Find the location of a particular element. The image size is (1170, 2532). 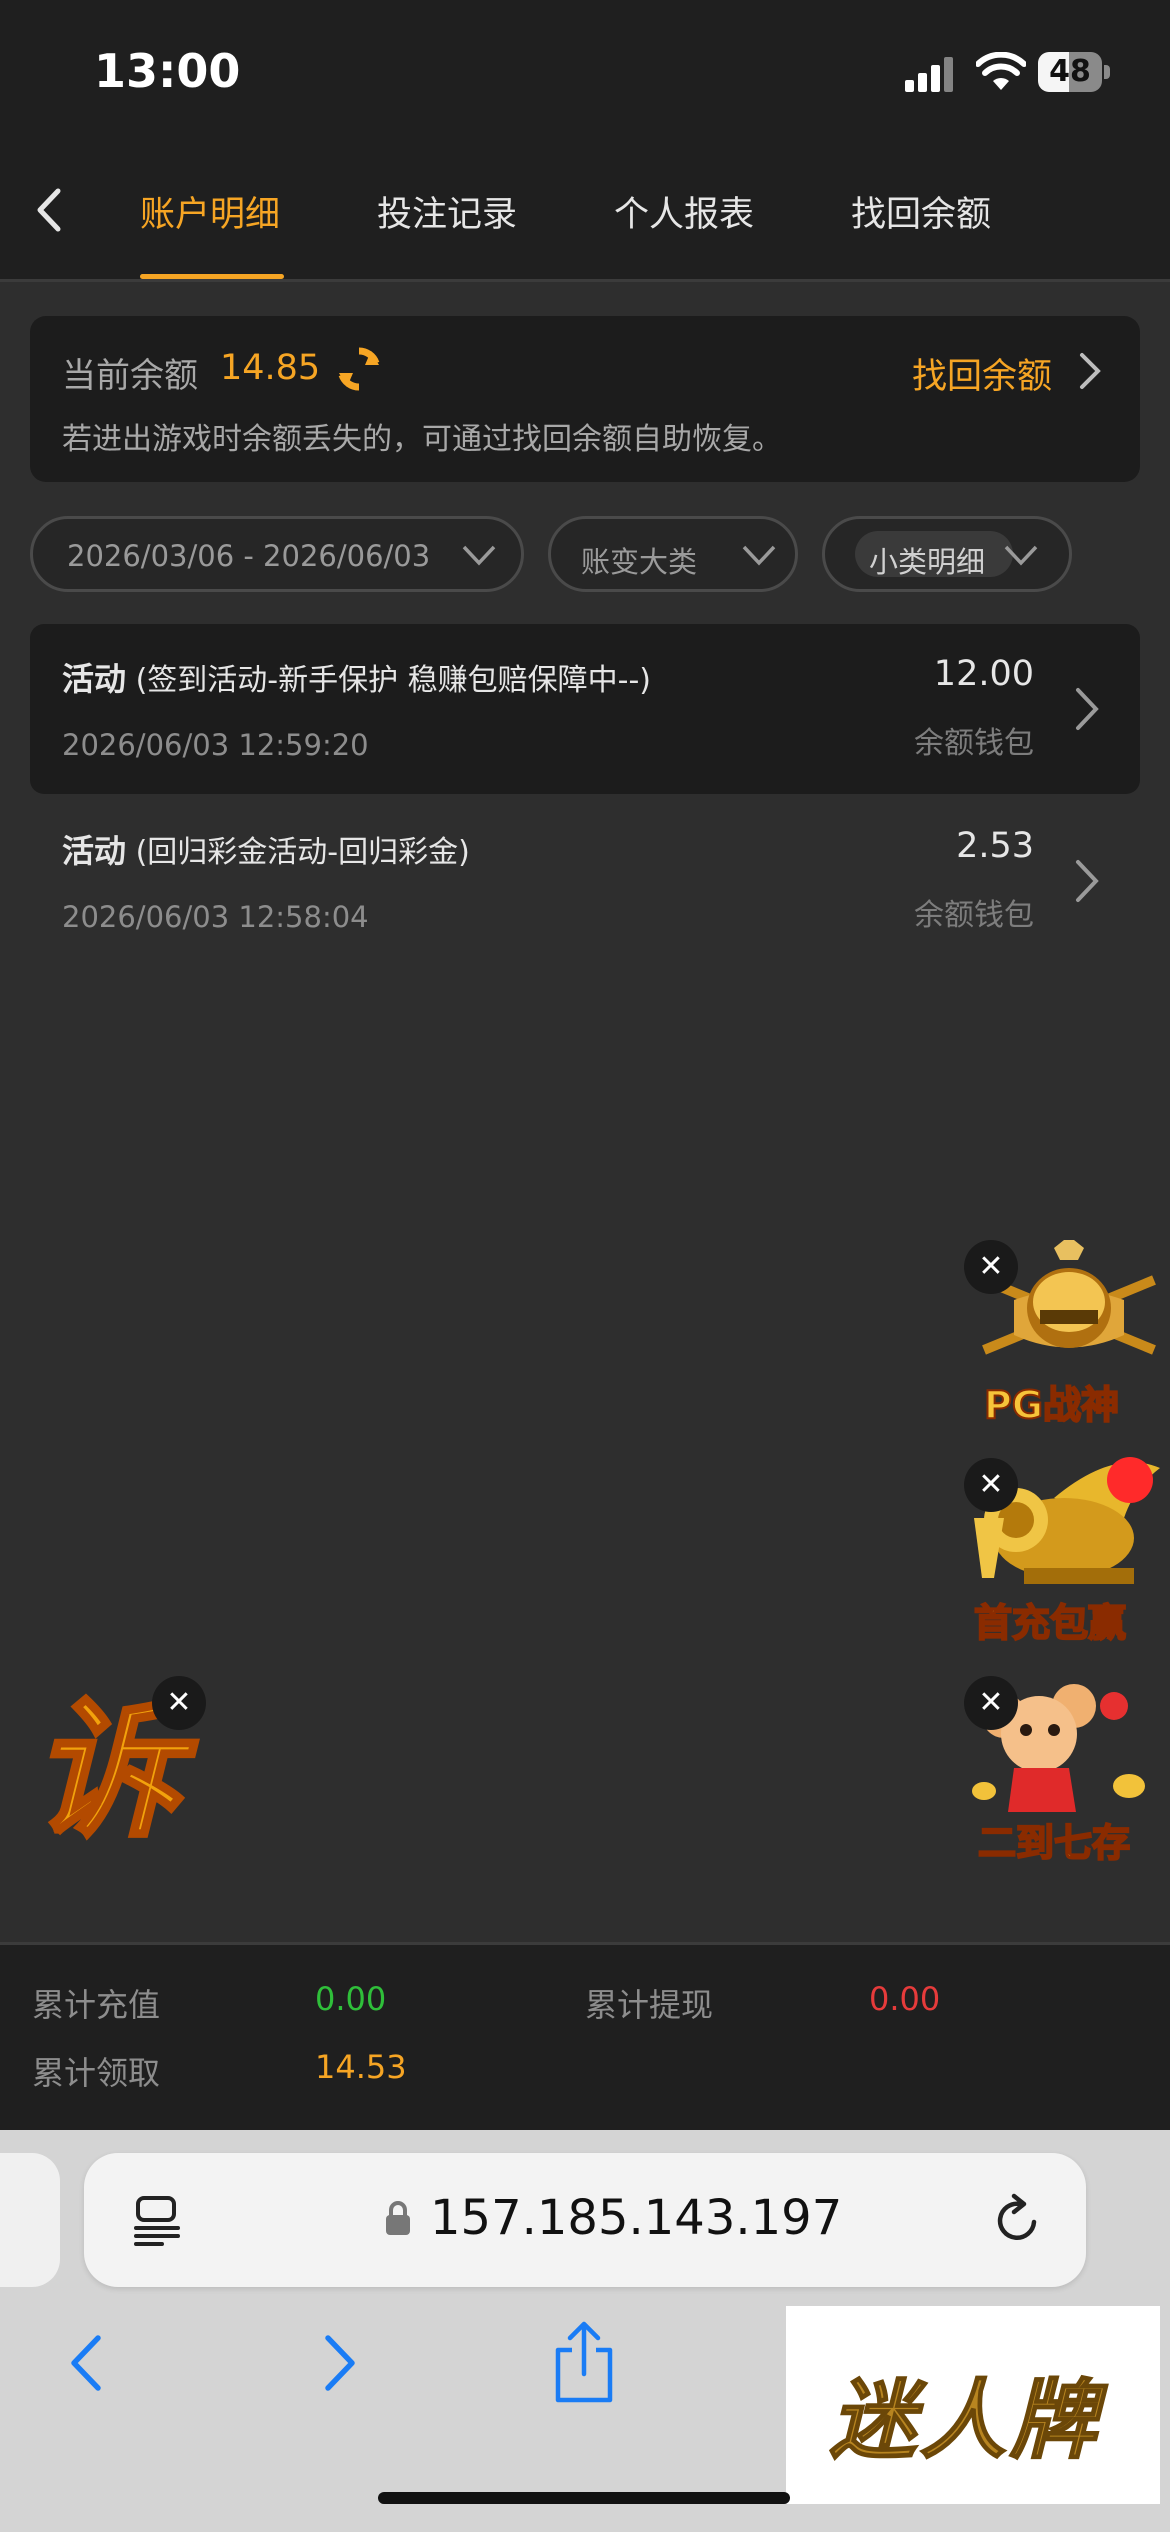

notification-dot is located at coordinates (1130, 1480).